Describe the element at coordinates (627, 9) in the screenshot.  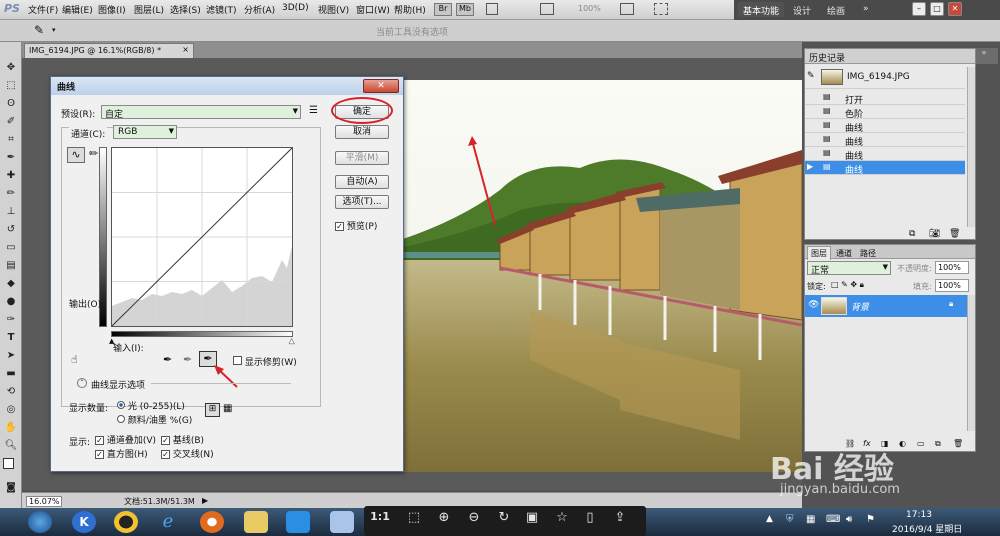
I see `arrange-icon` at that location.